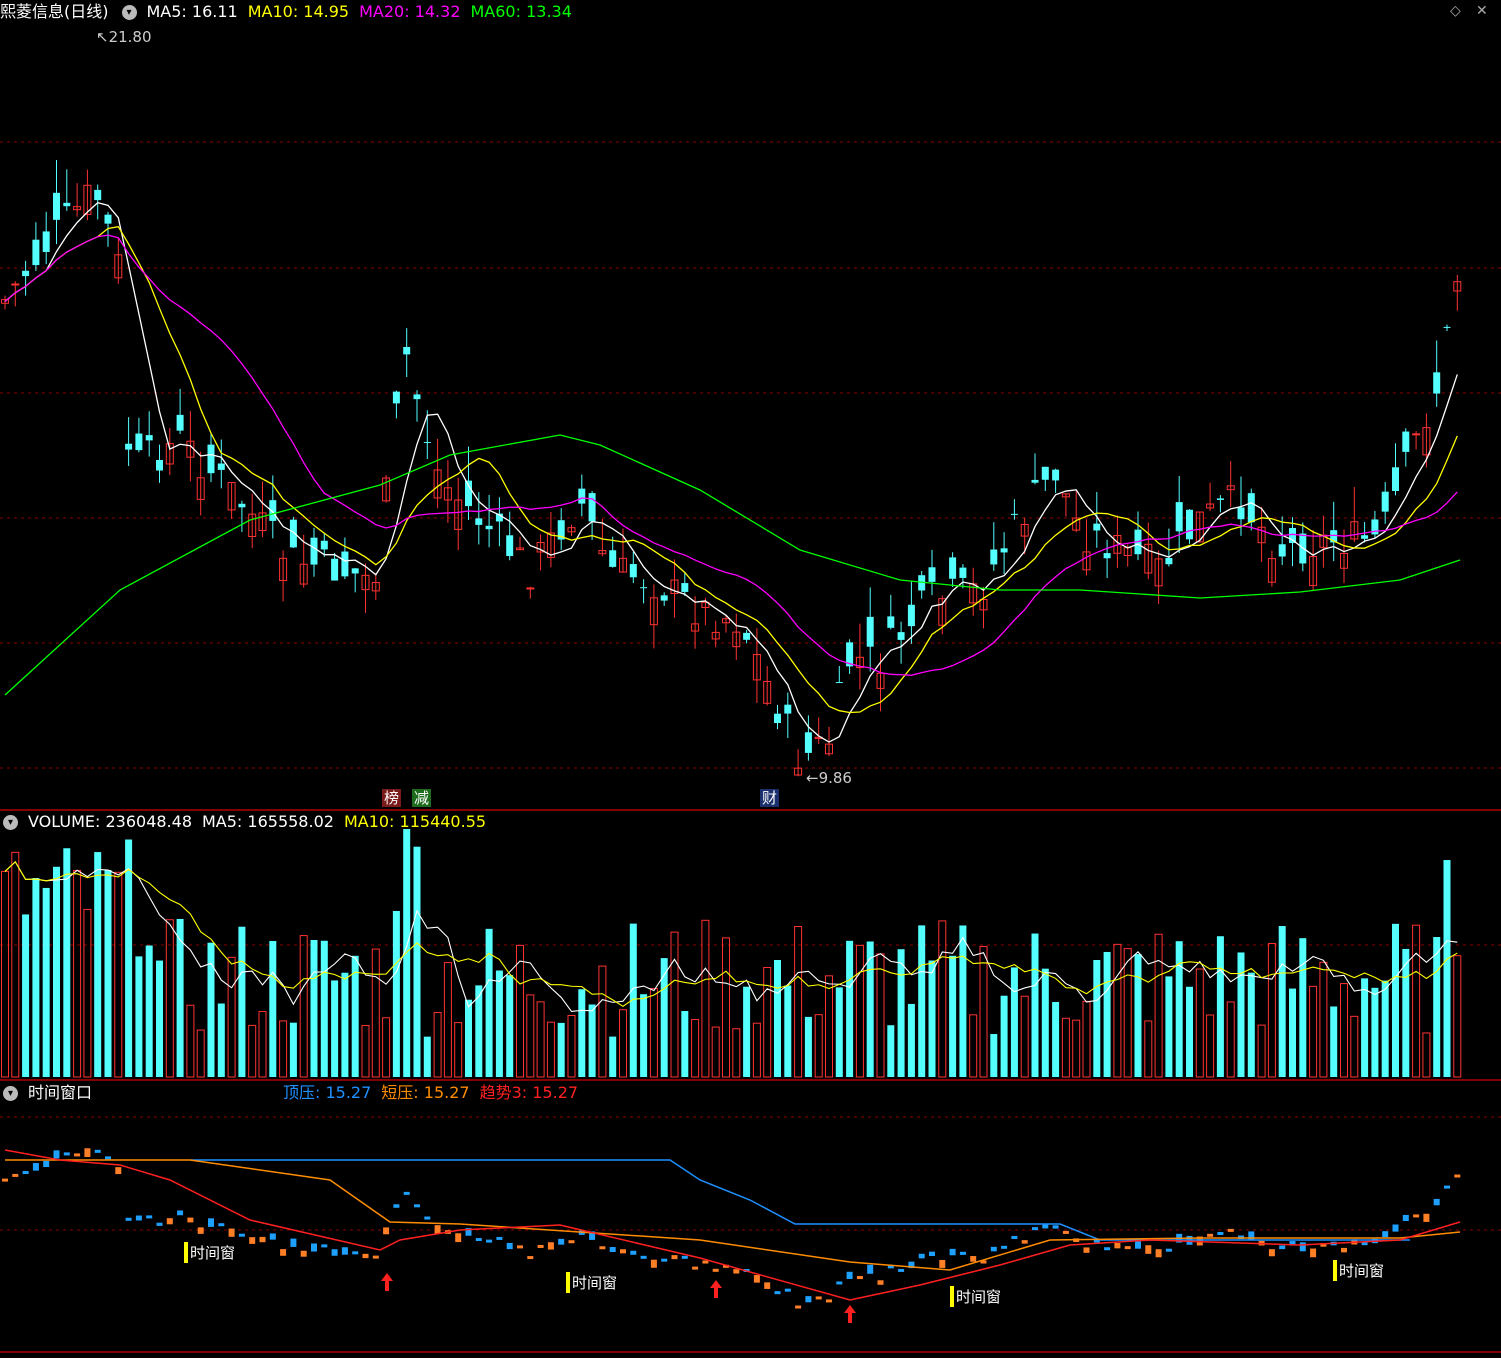 This screenshot has height=1358, width=1501. What do you see at coordinates (422, 798) in the screenshot?
I see `event-tag-reduce: 减` at bounding box center [422, 798].